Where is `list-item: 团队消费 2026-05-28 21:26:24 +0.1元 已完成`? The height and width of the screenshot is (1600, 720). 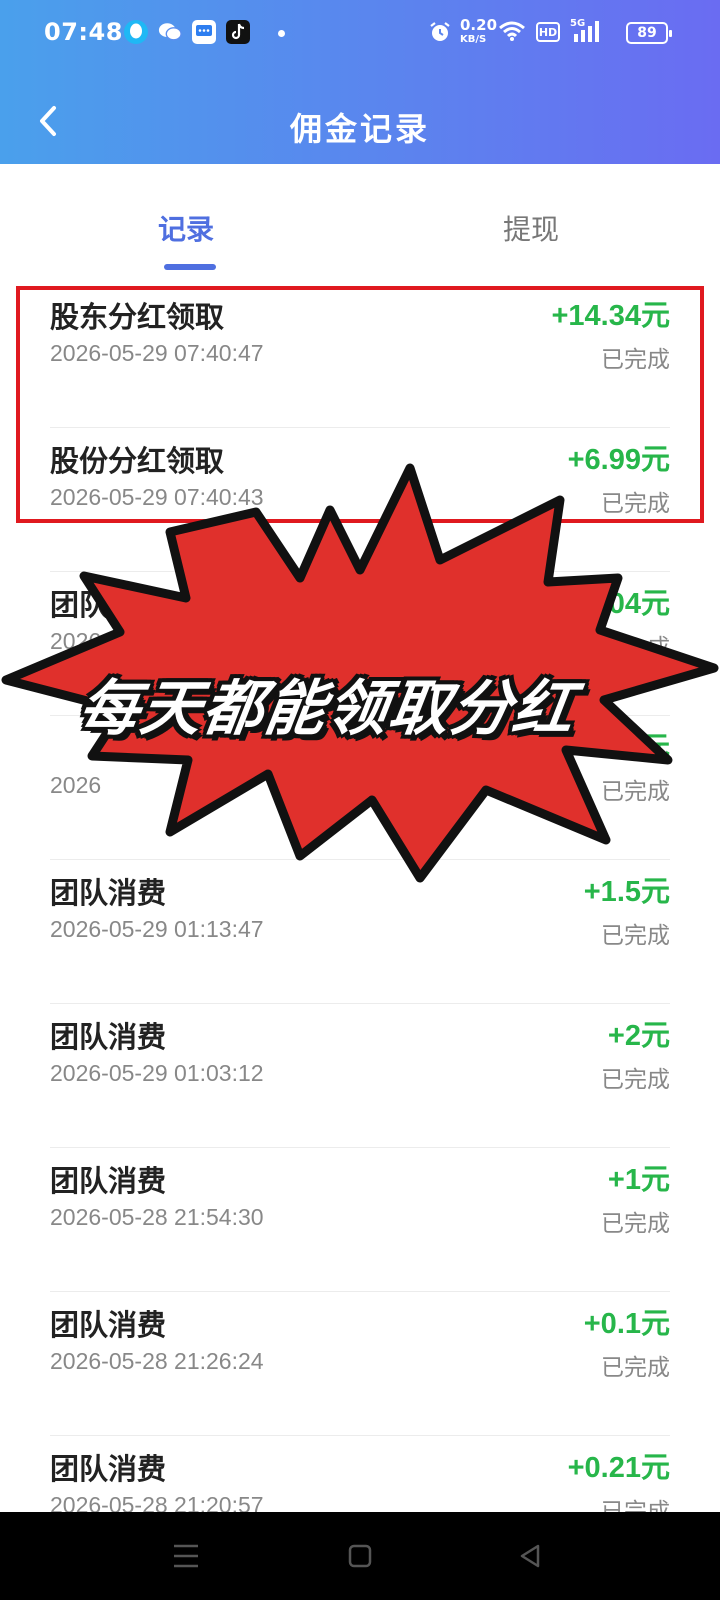 list-item: 团队消费 2026-05-28 21:26:24 +0.1元 已完成 is located at coordinates (360, 1364).